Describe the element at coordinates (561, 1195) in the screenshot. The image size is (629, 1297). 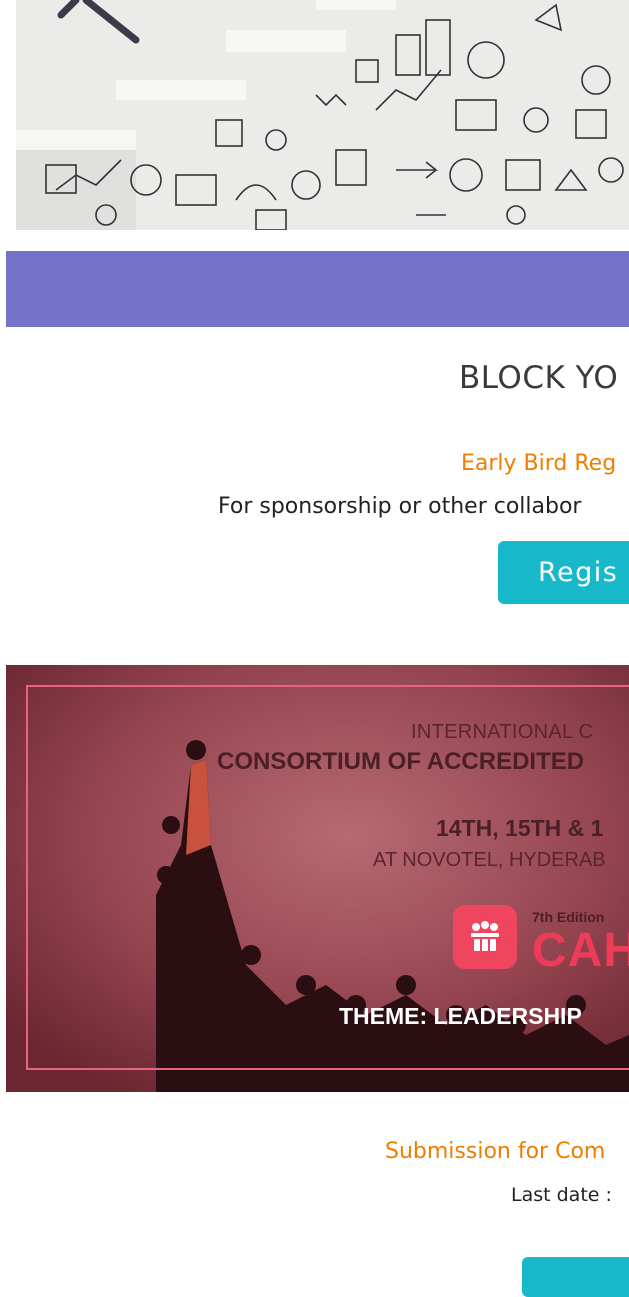
I see `last-date-text: Last date :` at that location.